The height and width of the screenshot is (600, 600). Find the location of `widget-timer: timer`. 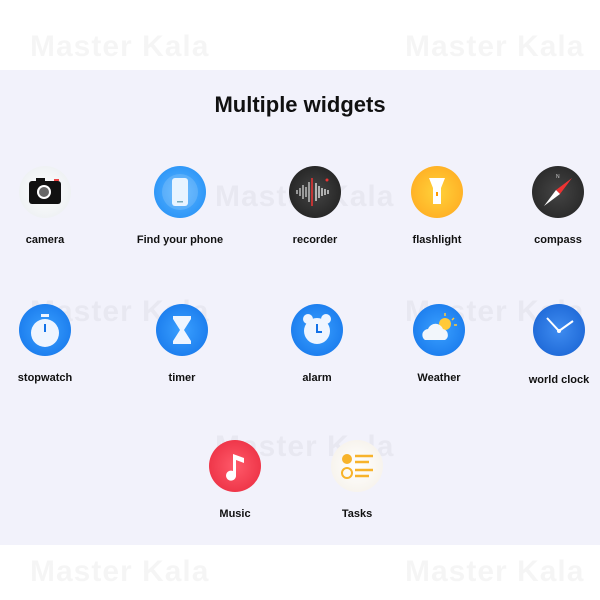

widget-timer: timer is located at coordinates (182, 344).